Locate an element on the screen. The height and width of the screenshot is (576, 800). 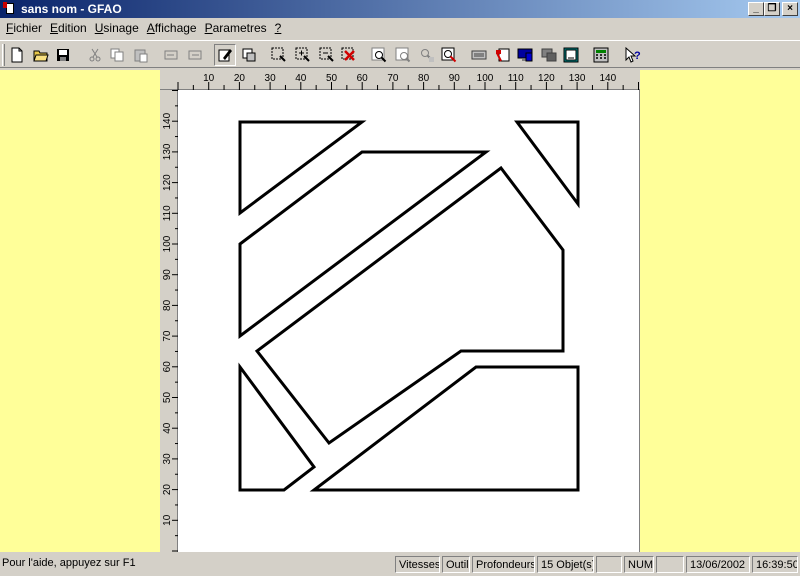
context-help-button: ? is located at coordinates (633, 55).